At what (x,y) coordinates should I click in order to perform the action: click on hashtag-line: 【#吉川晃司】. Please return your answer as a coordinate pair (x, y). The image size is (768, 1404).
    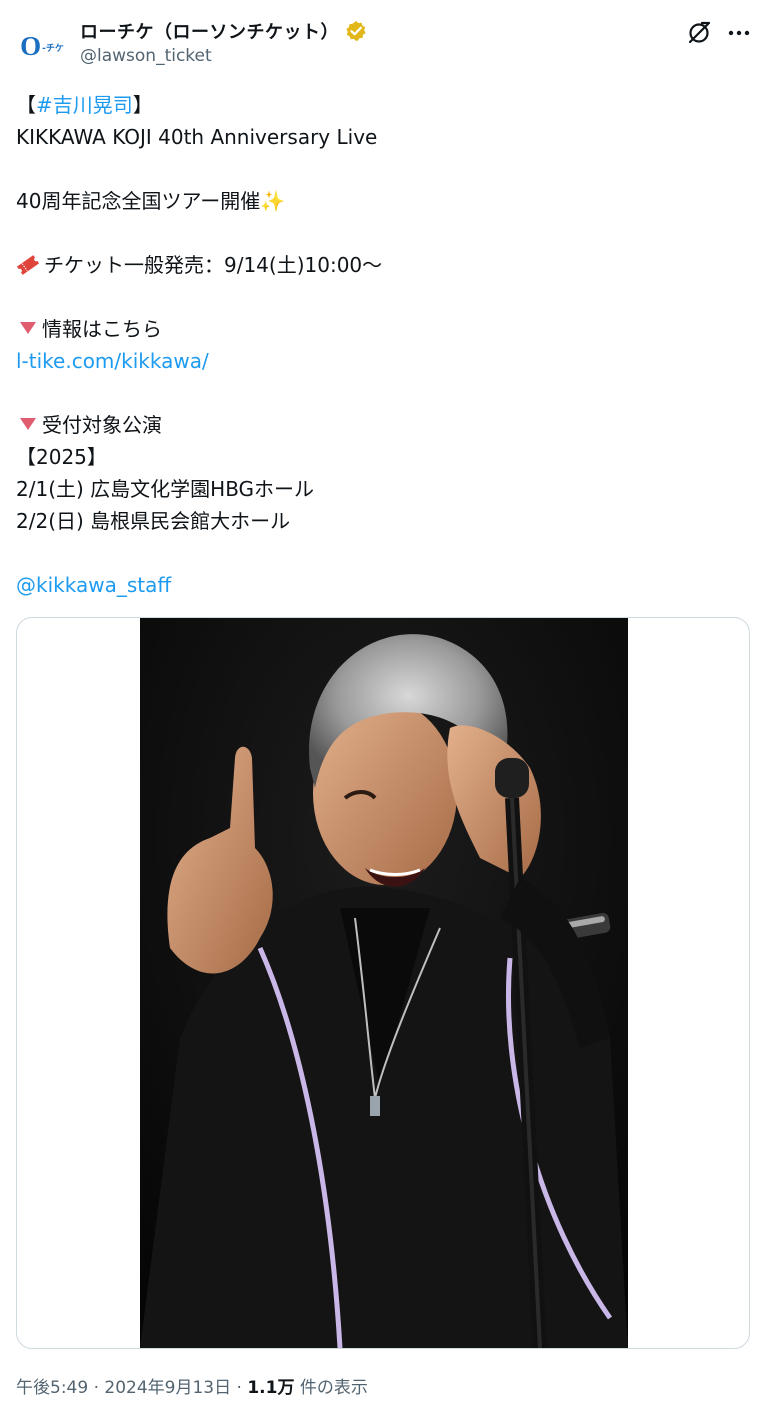
    Looking at the image, I should click on (84, 105).